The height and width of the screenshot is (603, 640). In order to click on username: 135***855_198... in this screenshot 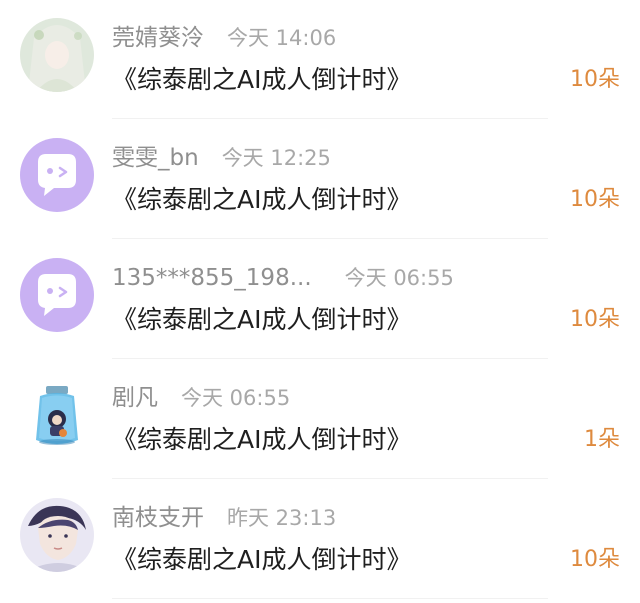, I will do `click(212, 278)`.